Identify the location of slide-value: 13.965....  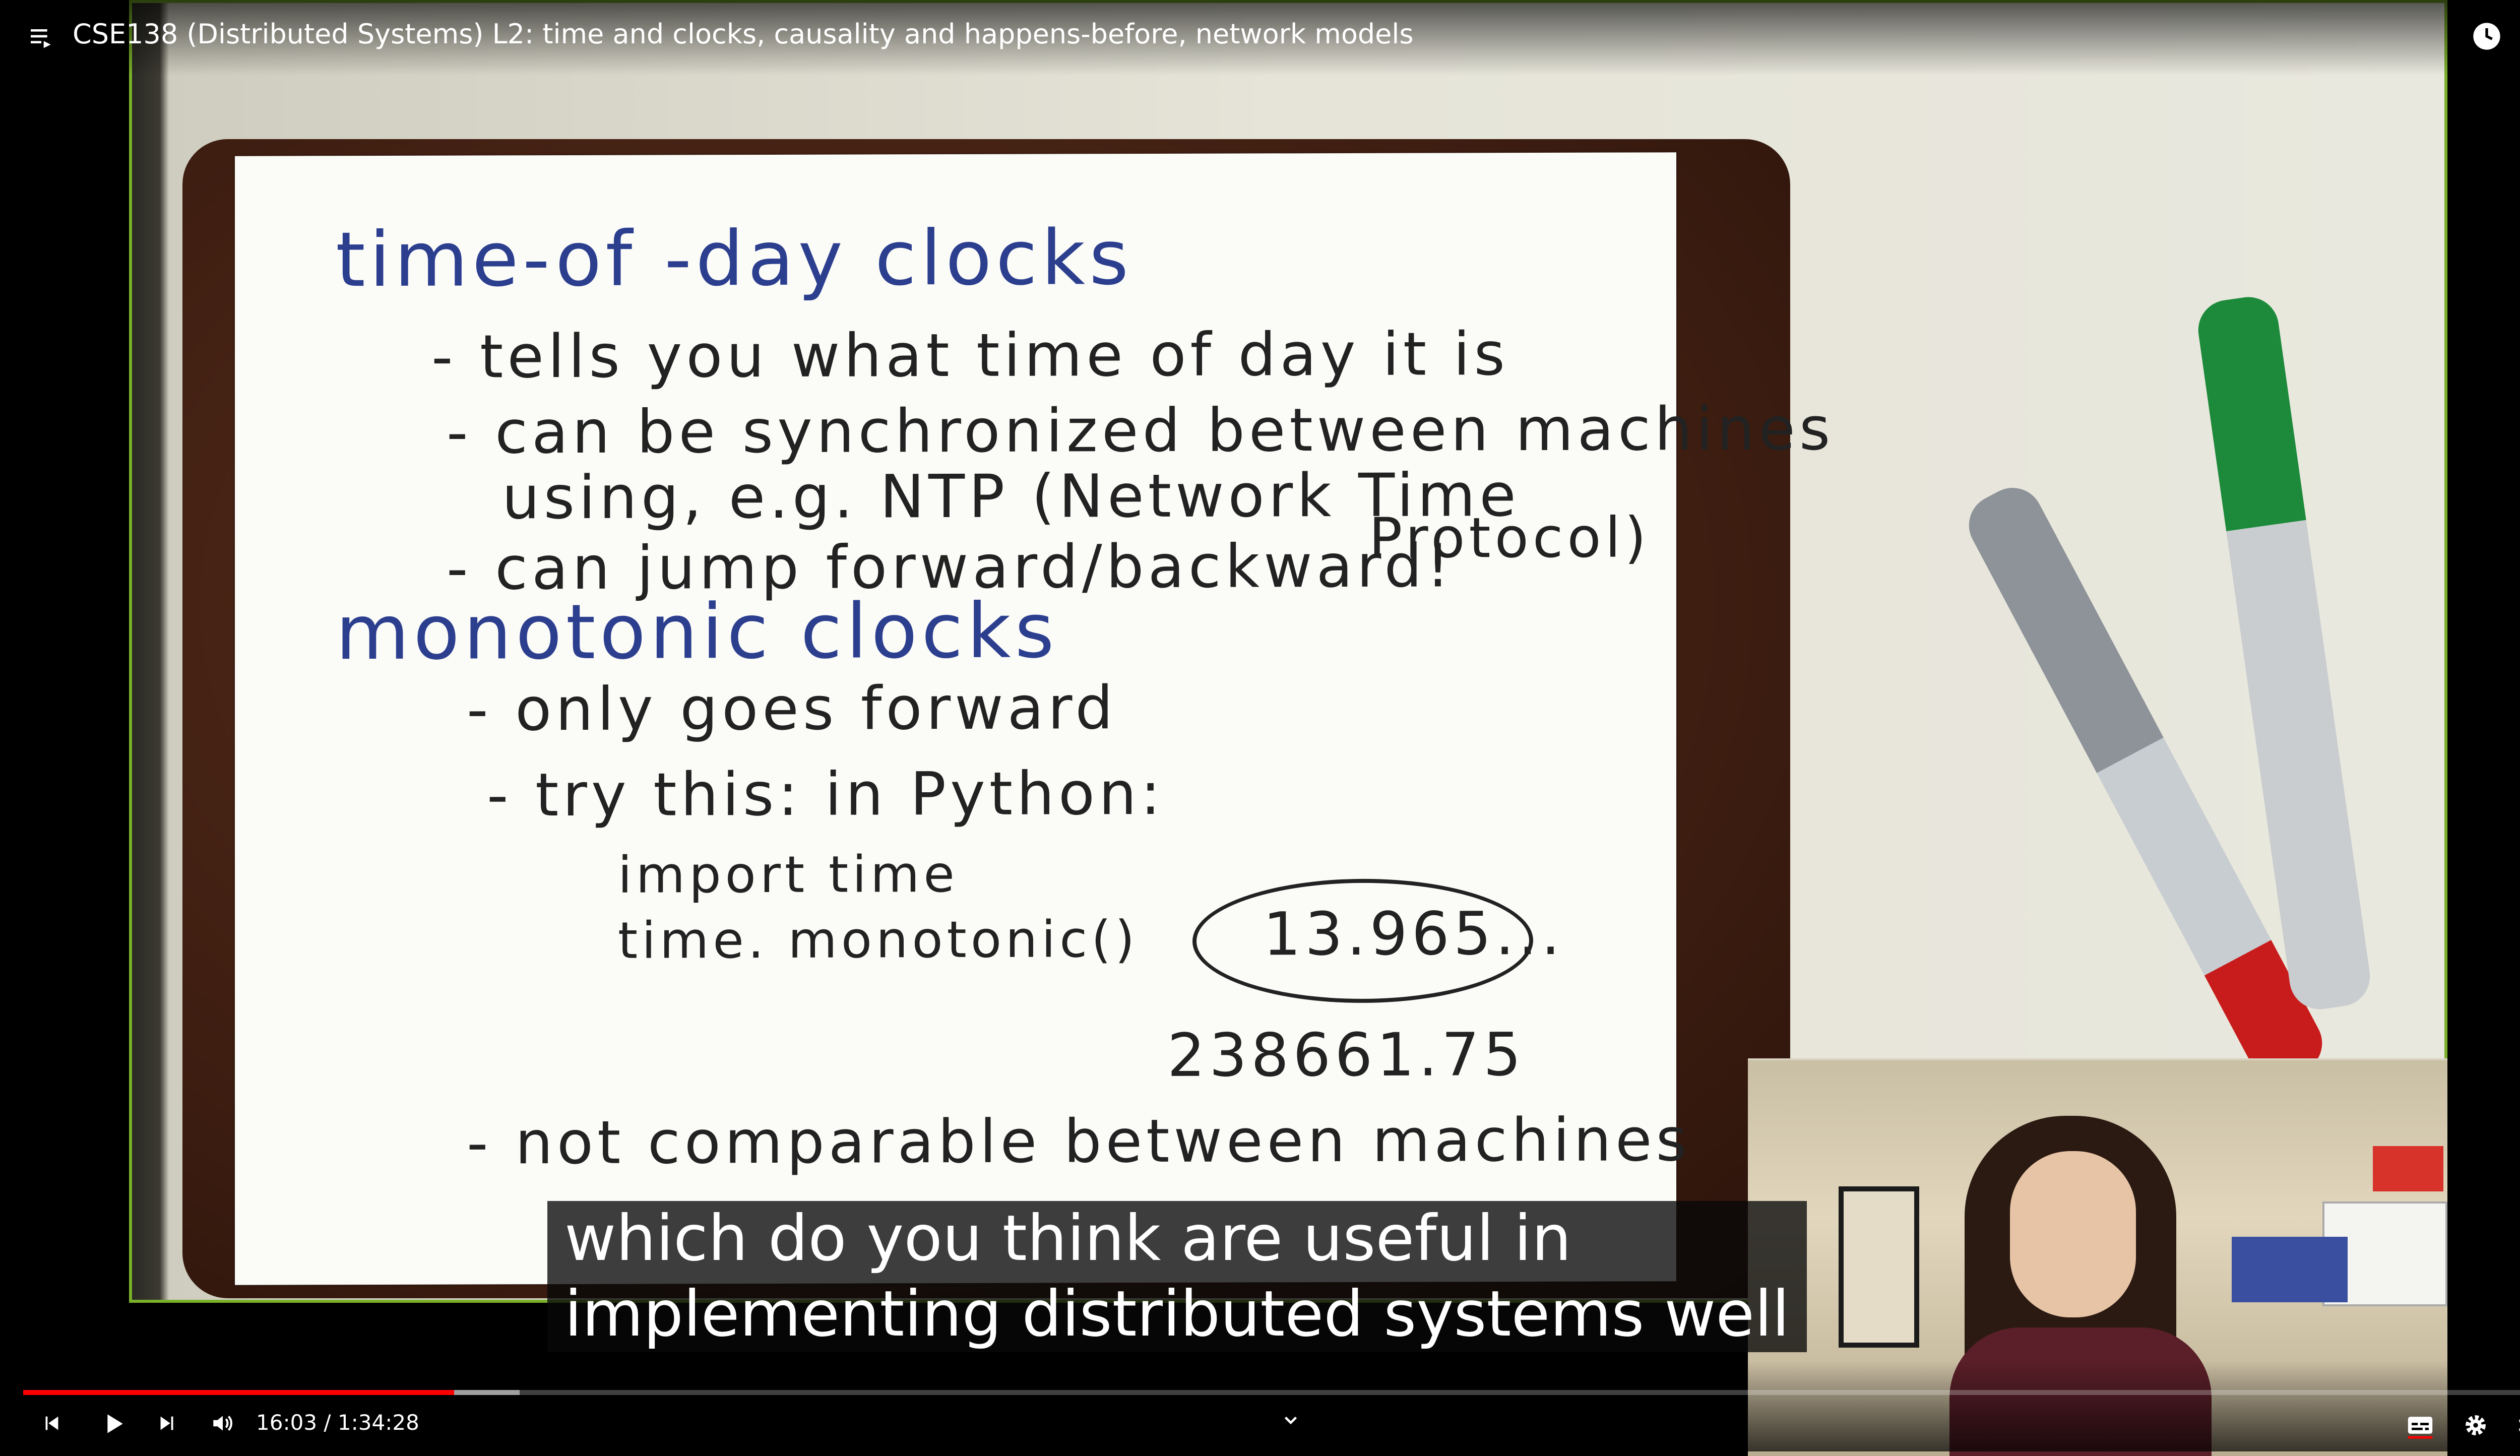
(1413, 933).